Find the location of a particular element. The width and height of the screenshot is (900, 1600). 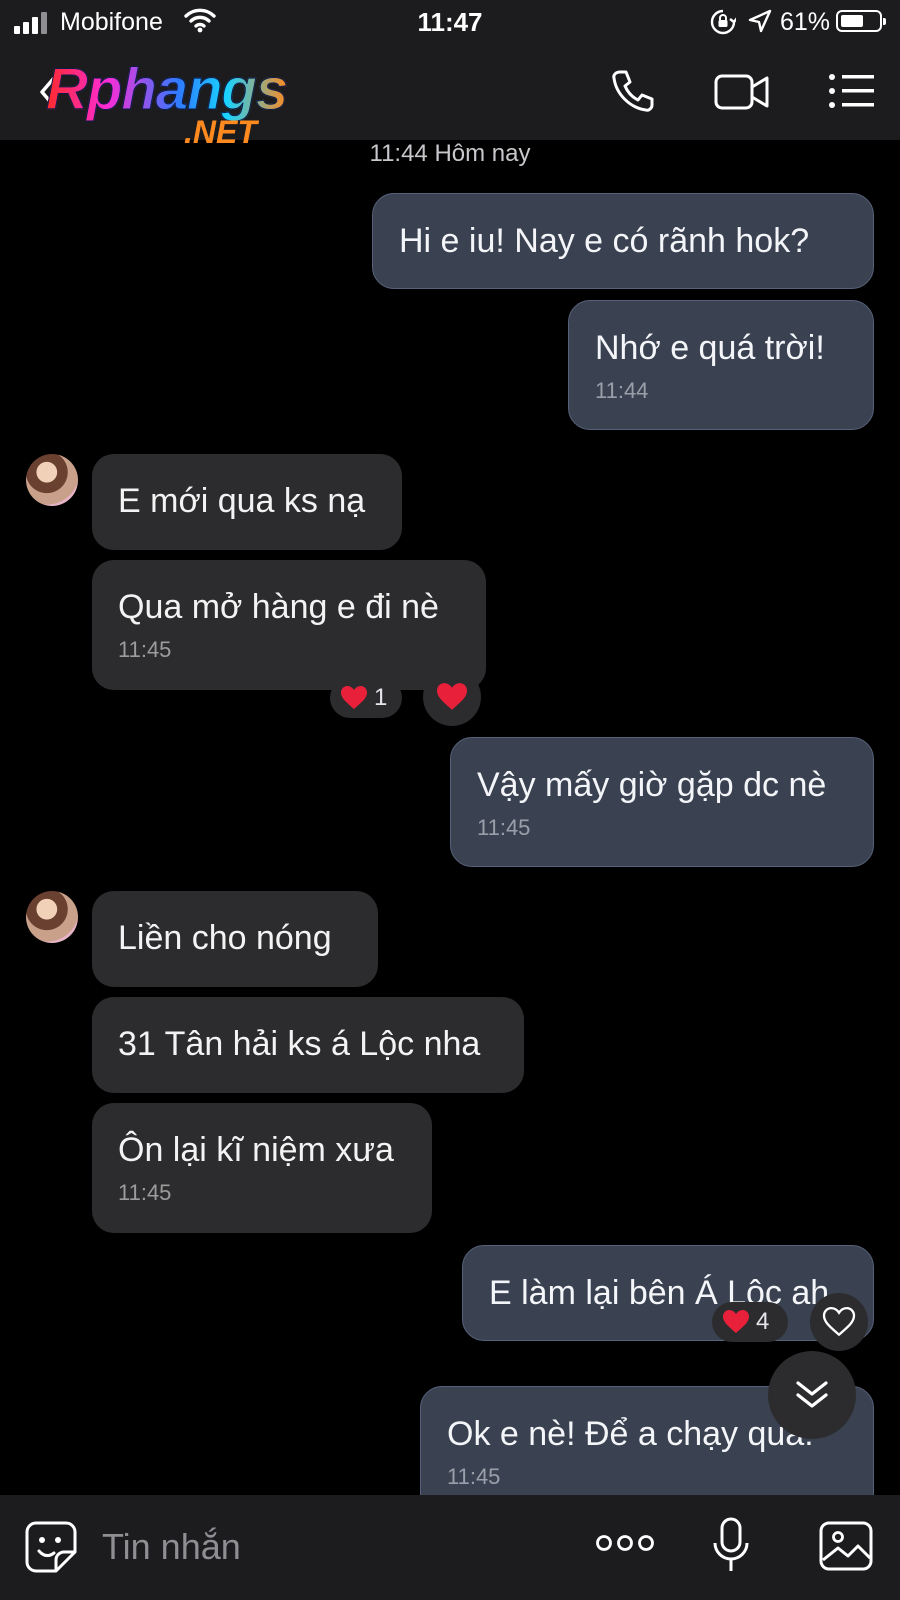

outgoing-message: Nhớ e quá trời! 11:44 is located at coordinates (721, 365).